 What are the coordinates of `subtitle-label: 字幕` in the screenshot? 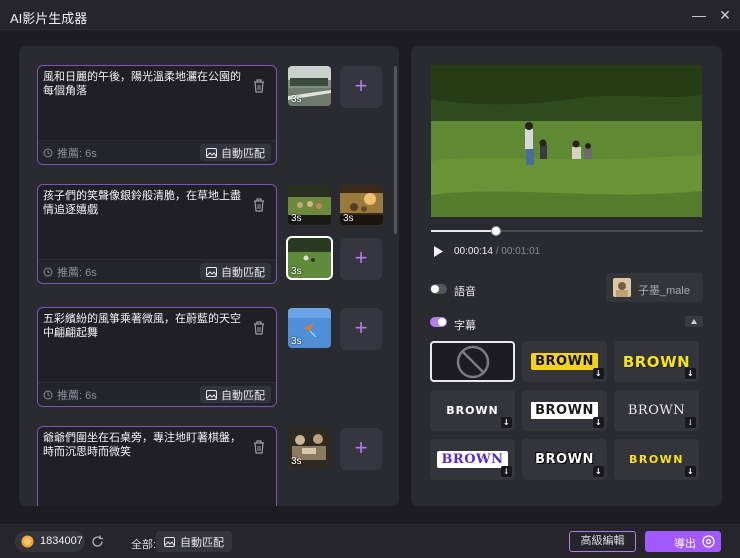 It's located at (465, 326).